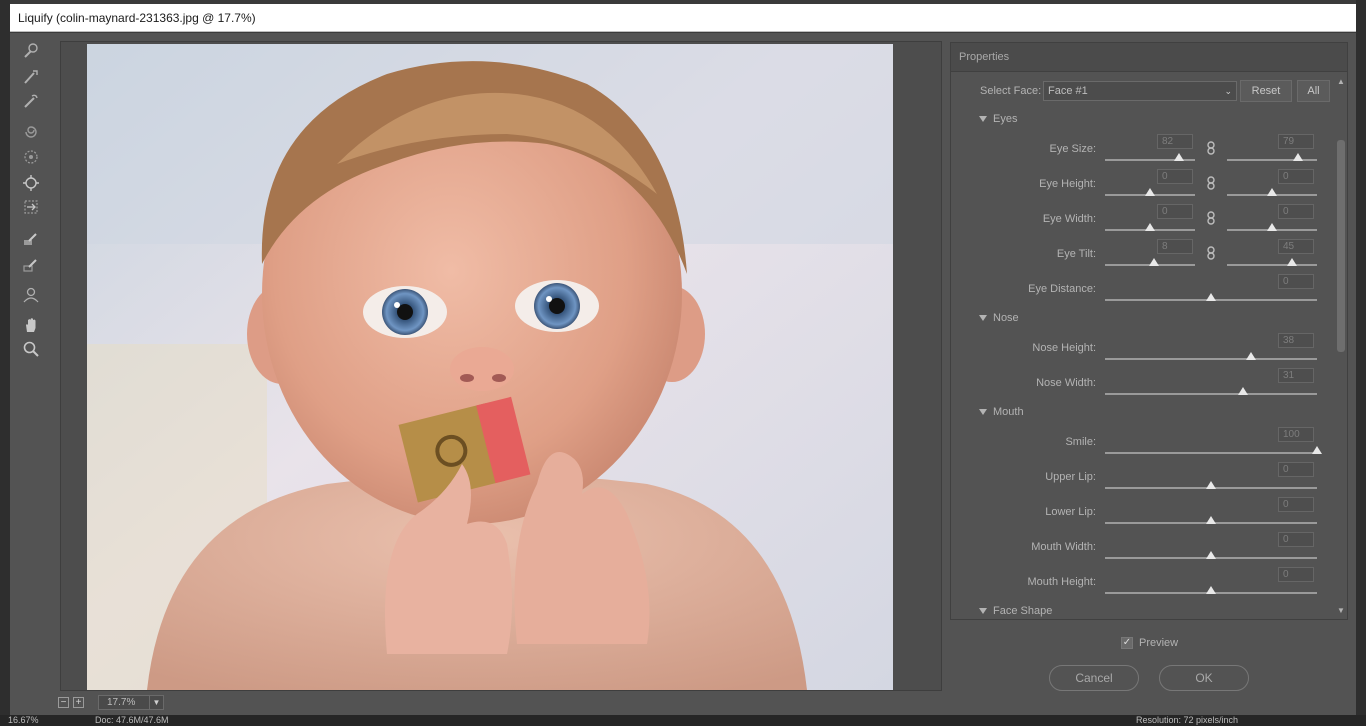 This screenshot has height=726, width=1366. What do you see at coordinates (1341, 610) in the screenshot?
I see `scroll-down-icon: ▼` at bounding box center [1341, 610].